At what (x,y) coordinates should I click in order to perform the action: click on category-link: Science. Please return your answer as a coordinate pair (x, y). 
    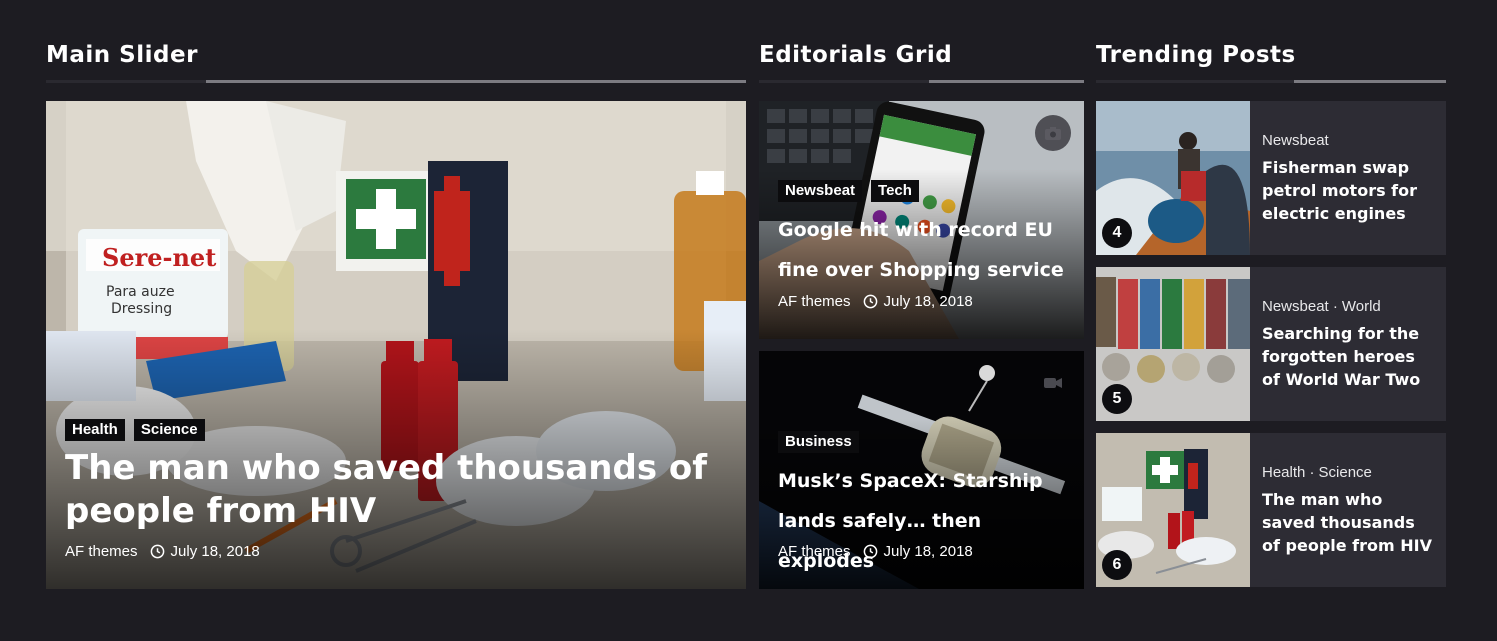
    Looking at the image, I should click on (1345, 472).